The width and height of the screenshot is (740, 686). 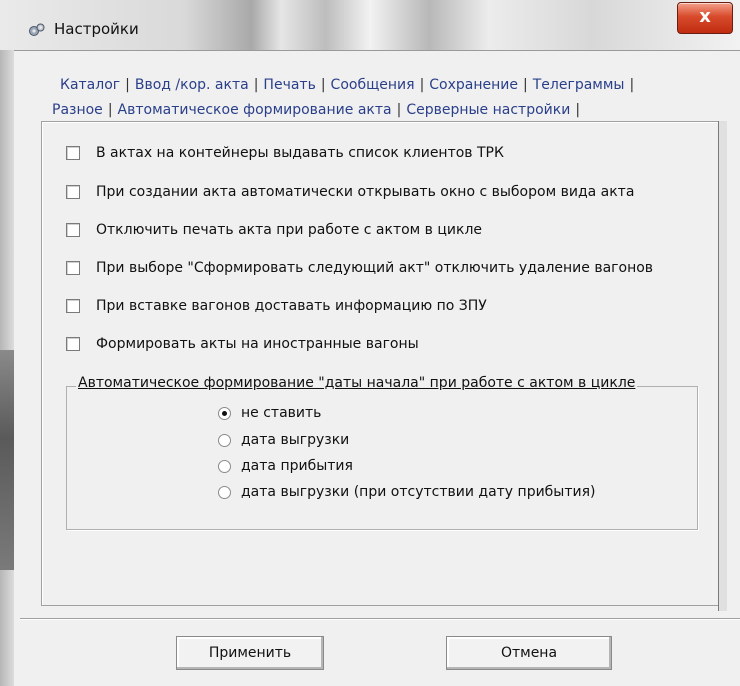 What do you see at coordinates (192, 85) in the screenshot?
I see `tab-act-input: Ввод /кор. акта` at bounding box center [192, 85].